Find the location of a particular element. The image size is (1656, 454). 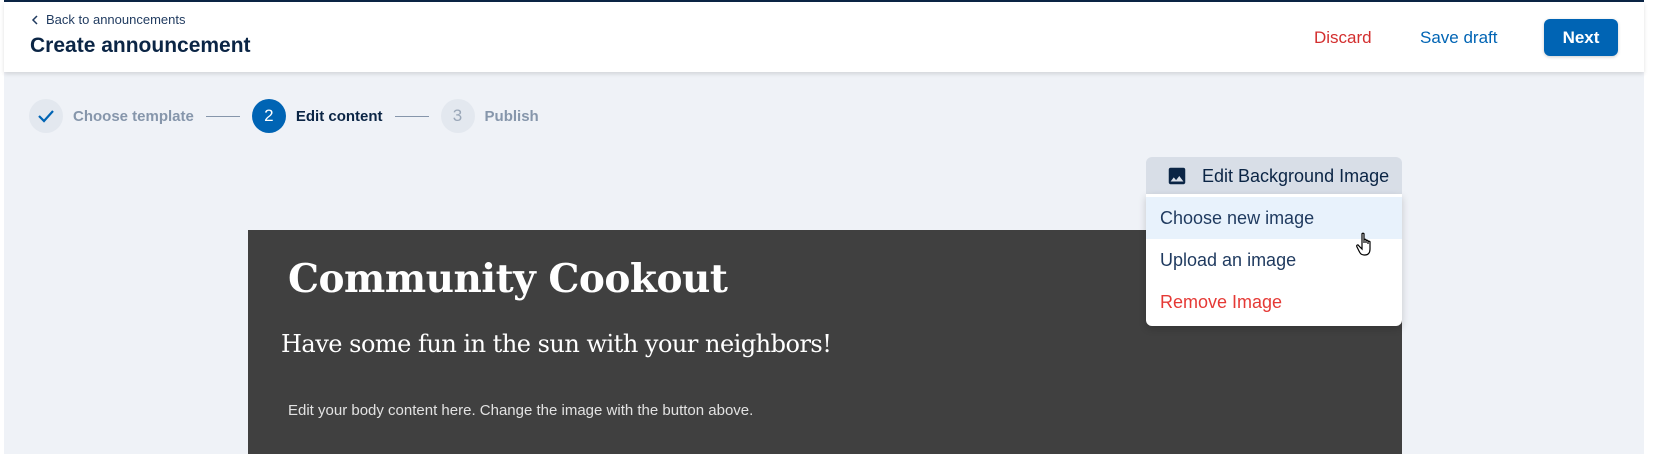

progress-stepper: Choose template 2 Edit content 3 Publish is located at coordinates (284, 116).